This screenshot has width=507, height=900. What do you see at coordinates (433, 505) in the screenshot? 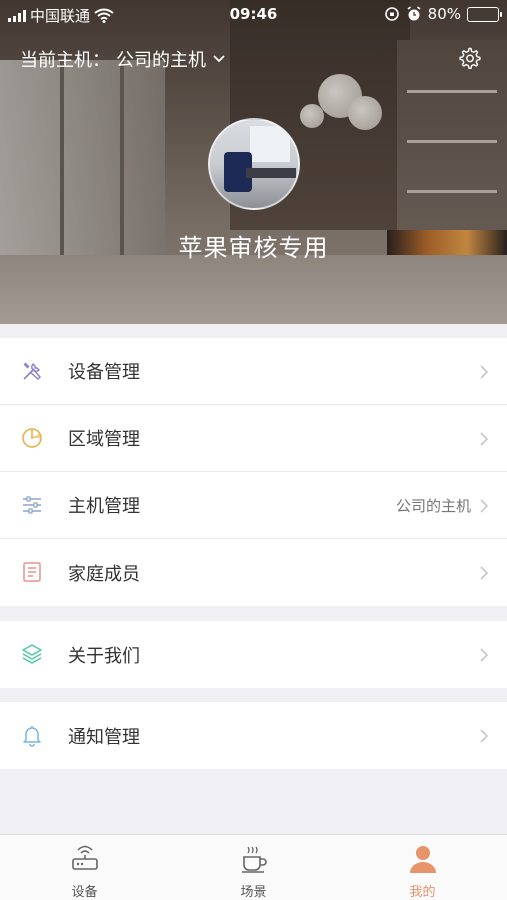
I see `menu-item-value: 公司的主机` at bounding box center [433, 505].